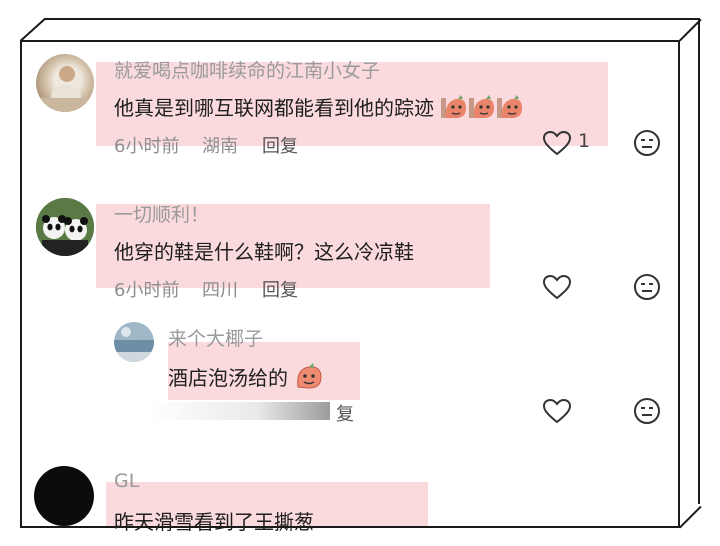 This screenshot has width=720, height=546. Describe the element at coordinates (220, 290) in the screenshot. I see `comment-location: 四川` at that location.